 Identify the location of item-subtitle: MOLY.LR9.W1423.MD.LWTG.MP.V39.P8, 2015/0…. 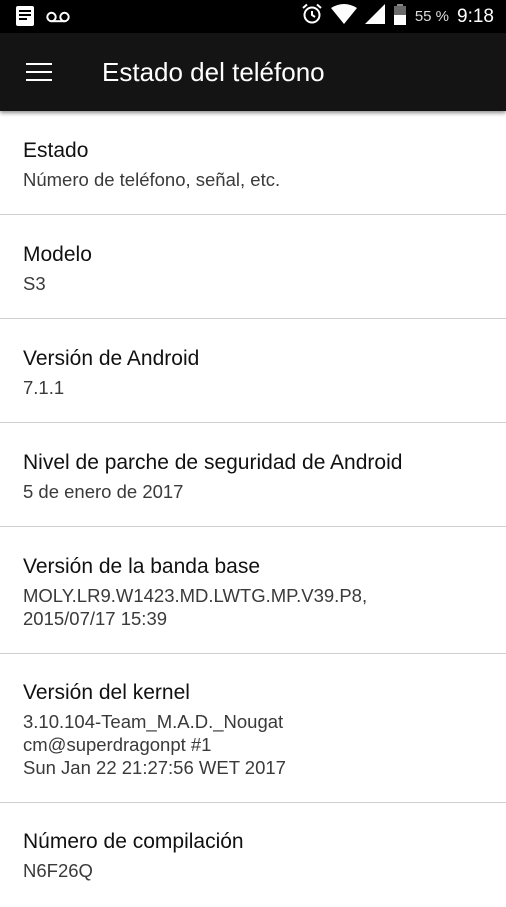
(195, 607).